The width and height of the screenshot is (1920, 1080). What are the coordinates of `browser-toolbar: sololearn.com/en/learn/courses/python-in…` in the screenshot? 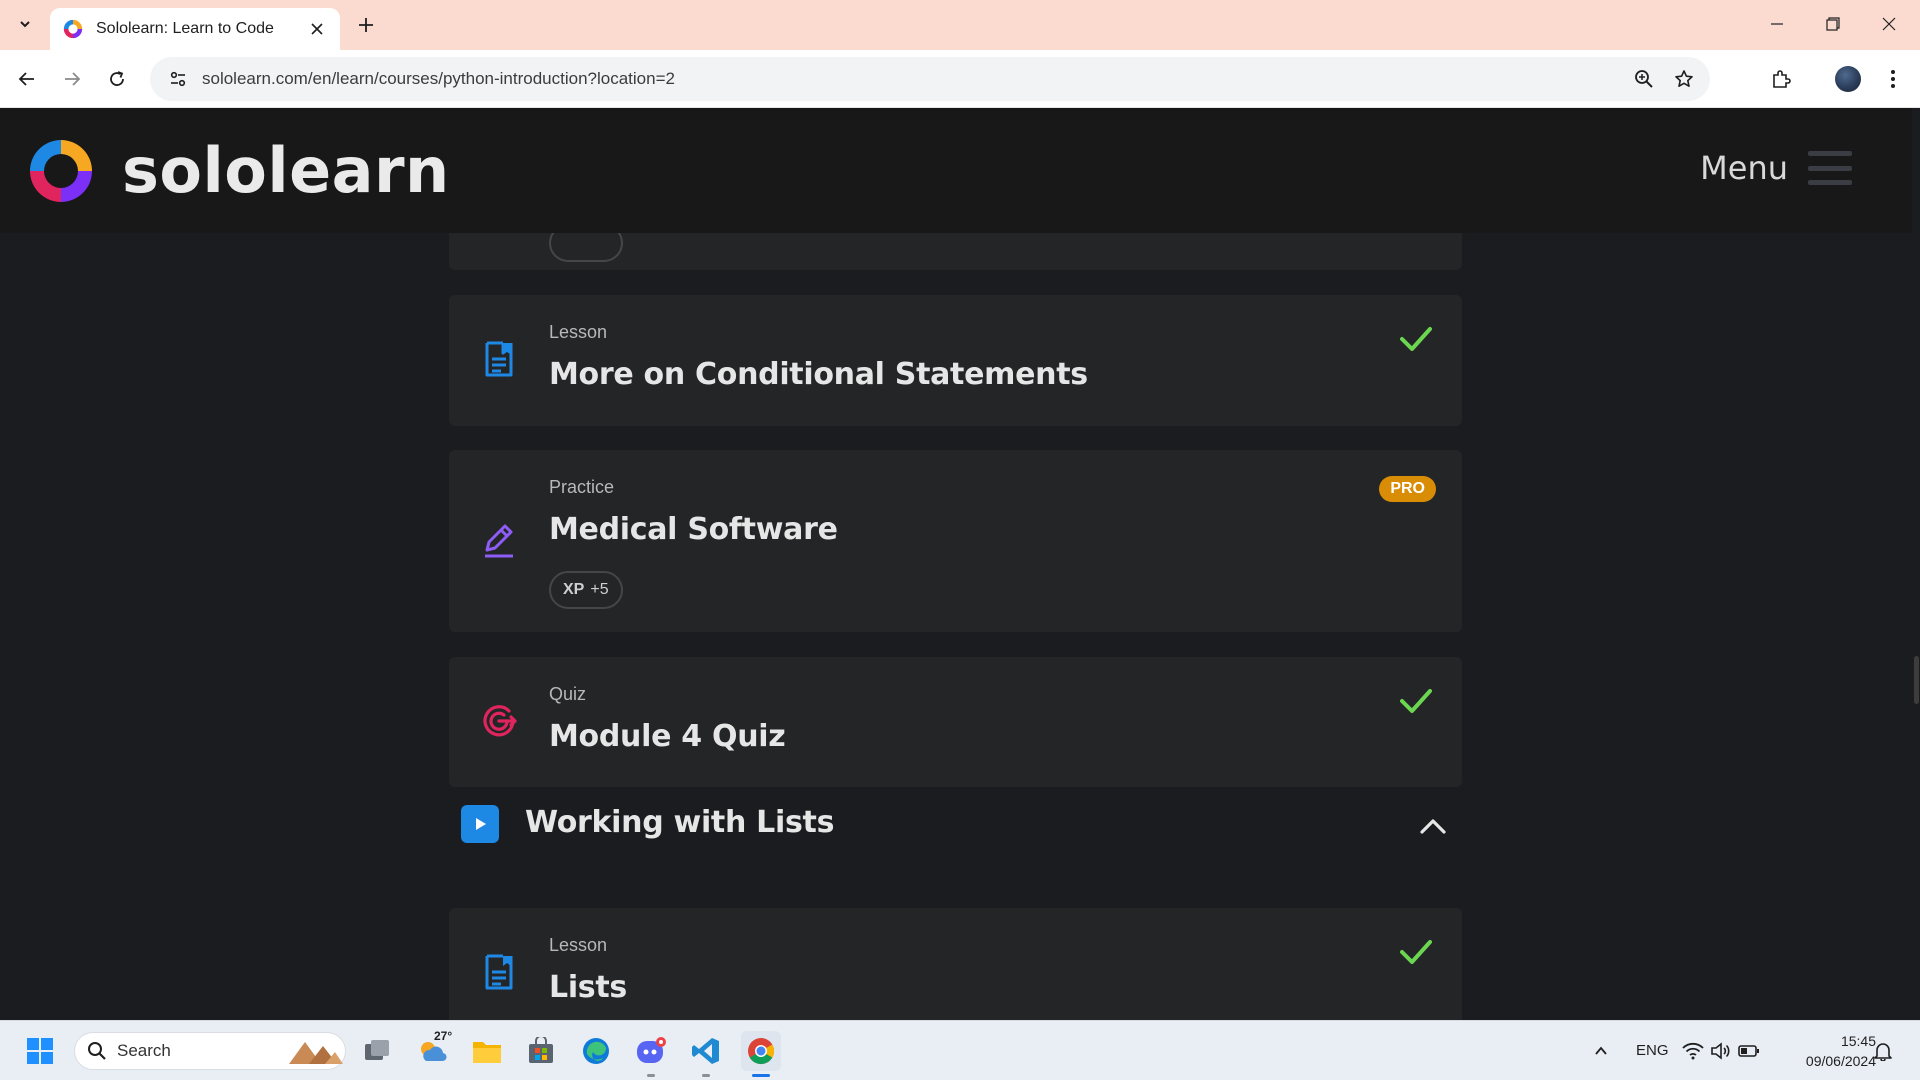 It's located at (960, 79).